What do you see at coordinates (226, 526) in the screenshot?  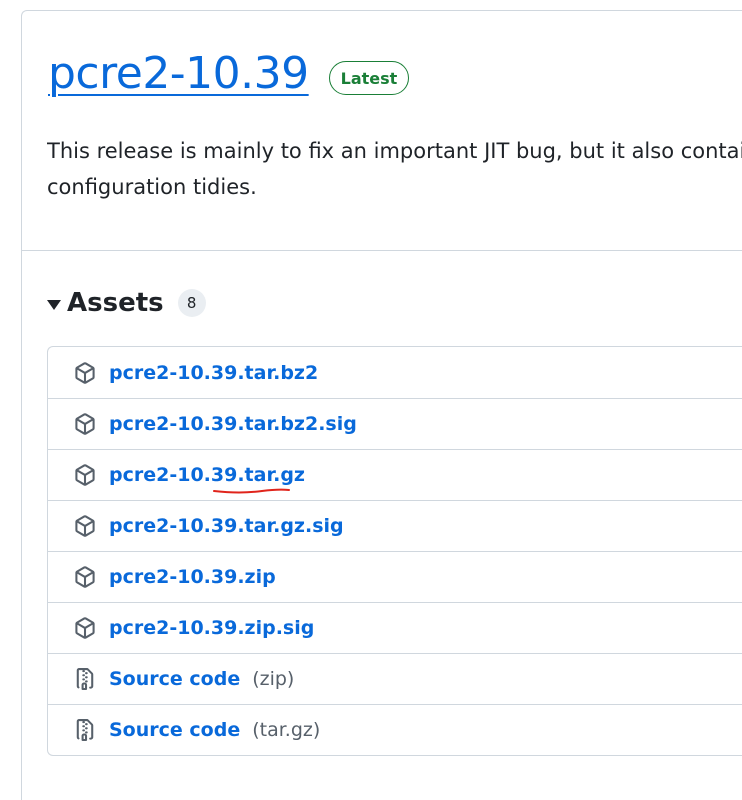 I see `asset-link: pcre2-10.39.tar.gz.sig` at bounding box center [226, 526].